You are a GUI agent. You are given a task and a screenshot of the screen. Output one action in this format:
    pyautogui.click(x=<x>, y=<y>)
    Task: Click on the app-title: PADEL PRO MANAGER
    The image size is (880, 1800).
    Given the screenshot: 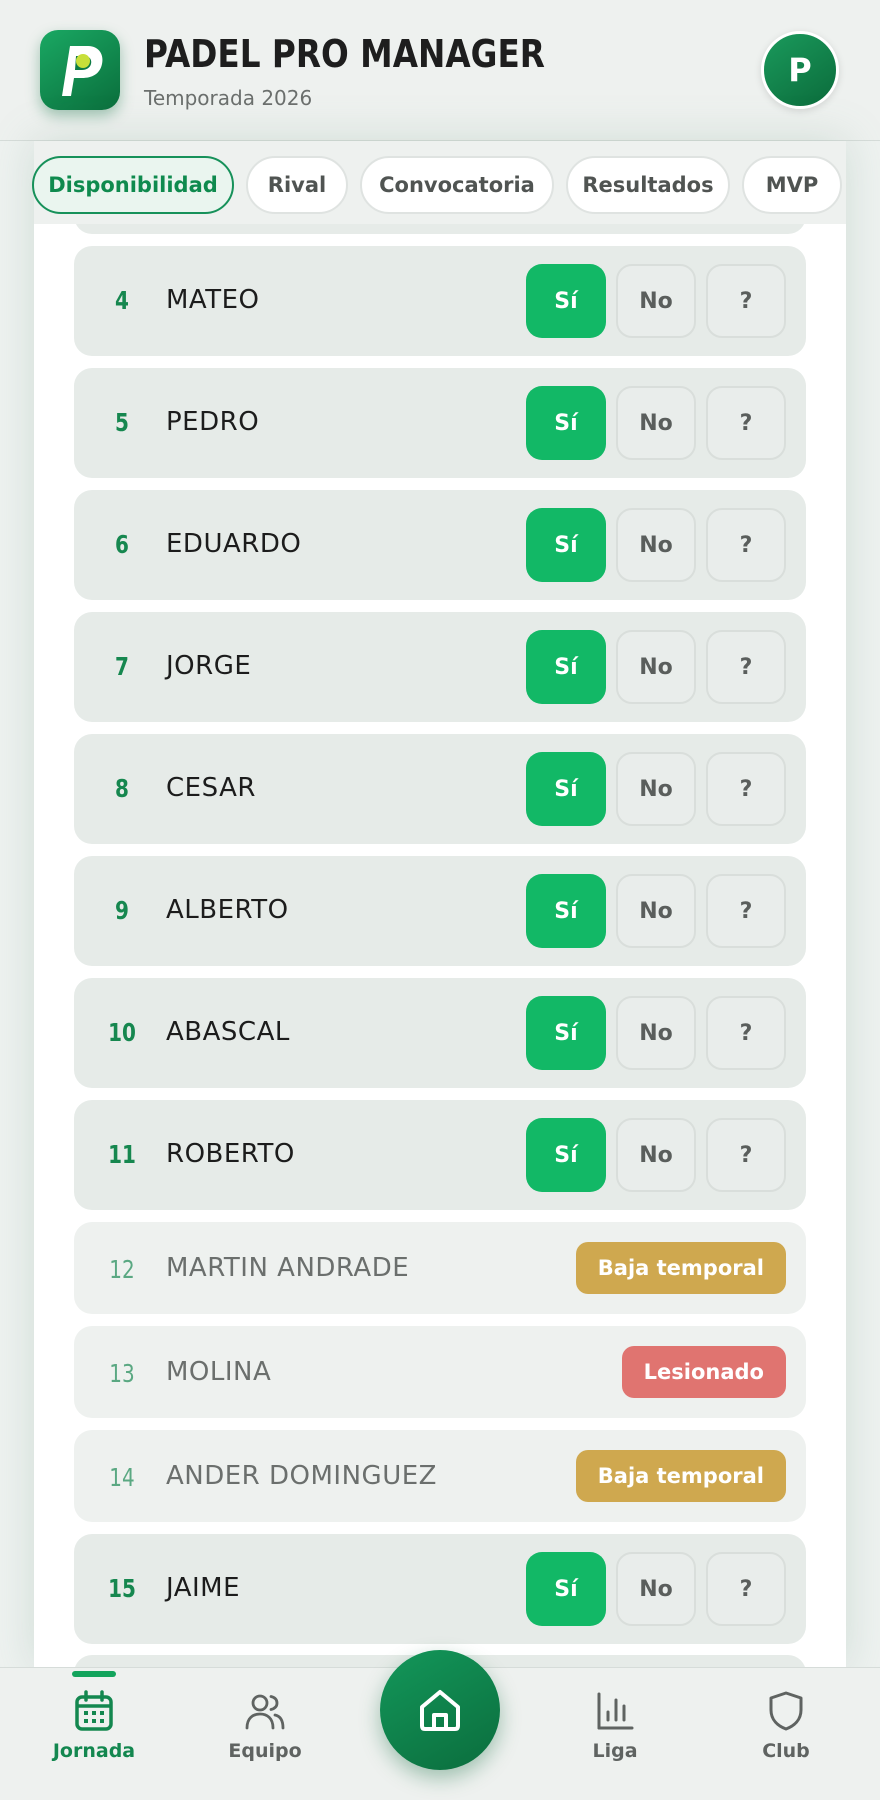 What is the action you would take?
    pyautogui.click(x=344, y=54)
    